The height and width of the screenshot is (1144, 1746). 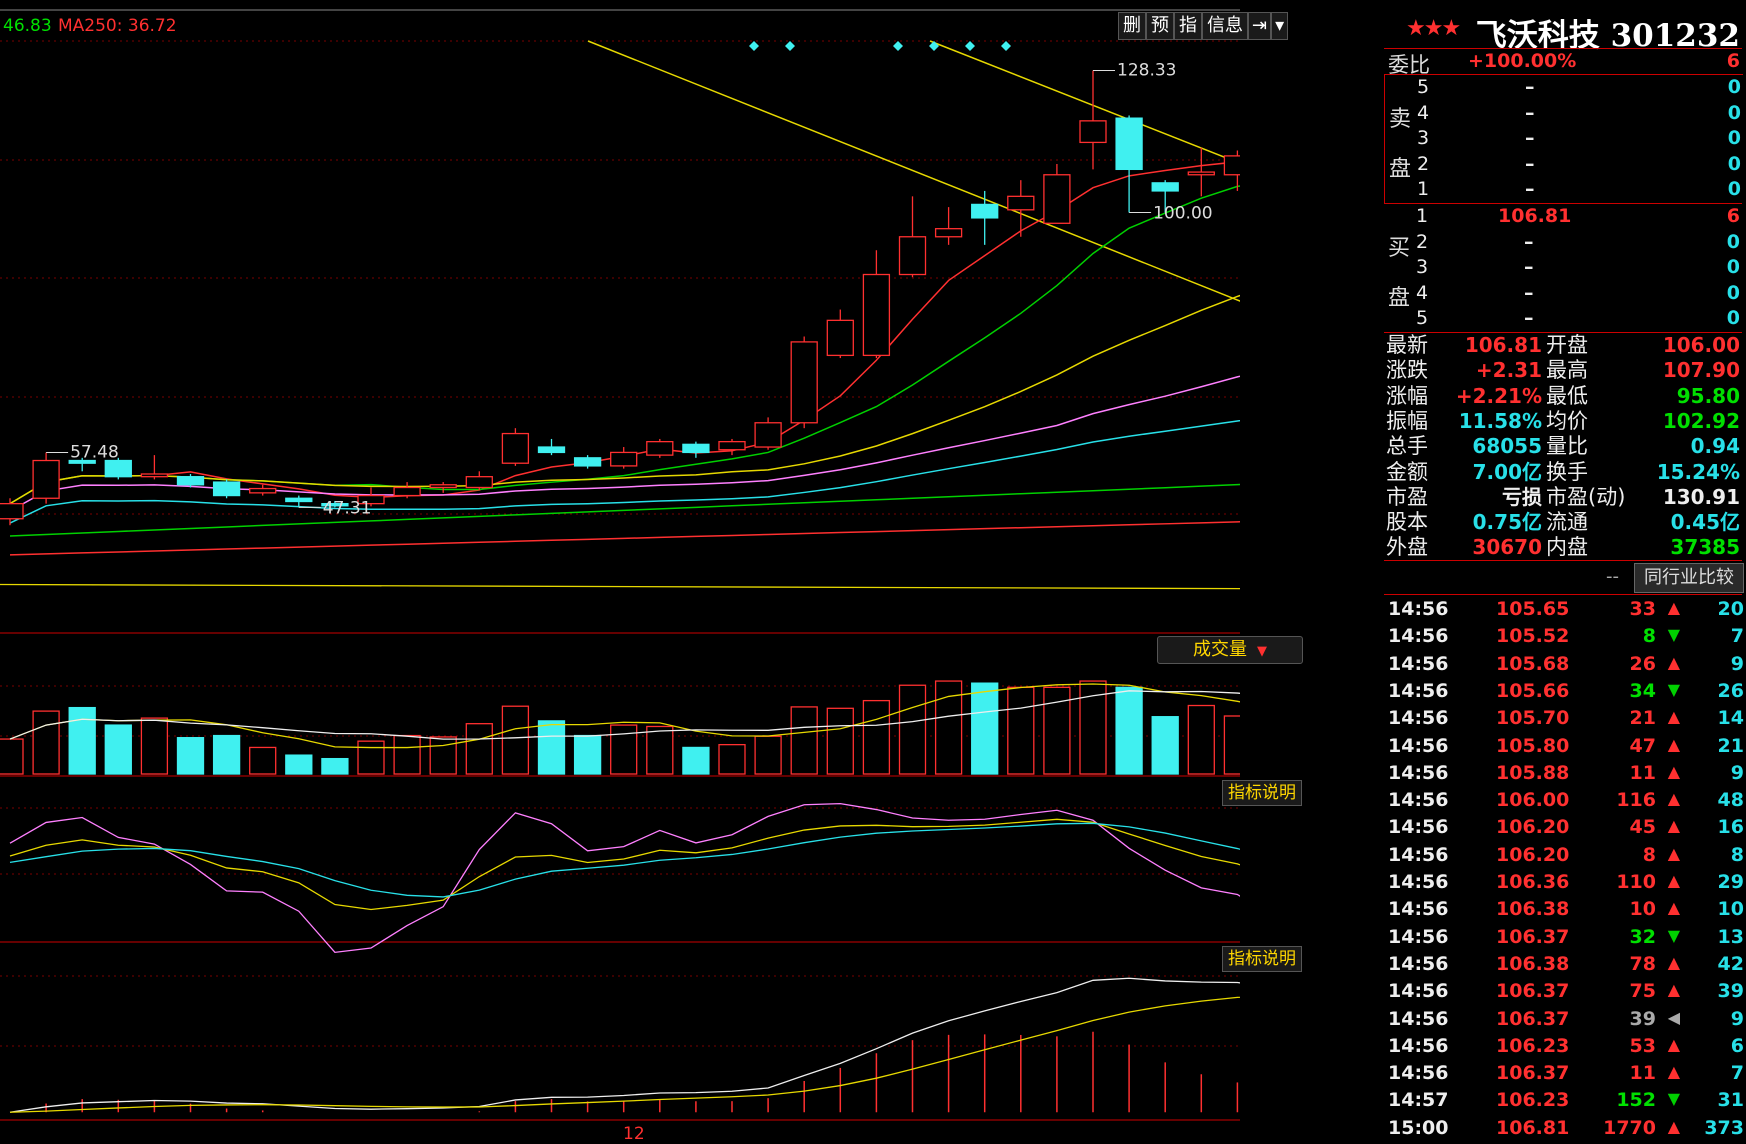 What do you see at coordinates (1280, 26) in the screenshot?
I see `dropdown-arrow-icon: ▾` at bounding box center [1280, 26].